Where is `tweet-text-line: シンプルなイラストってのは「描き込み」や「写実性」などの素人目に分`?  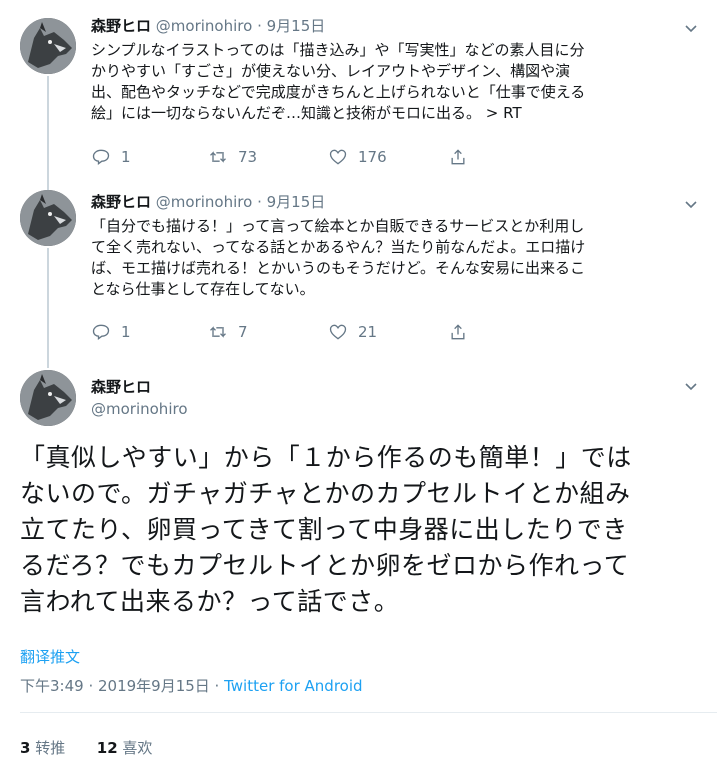
tweet-text-line: シンプルなイラストってのは「描き込み」や「写実性」などの素人目に分 is located at coordinates (338, 50).